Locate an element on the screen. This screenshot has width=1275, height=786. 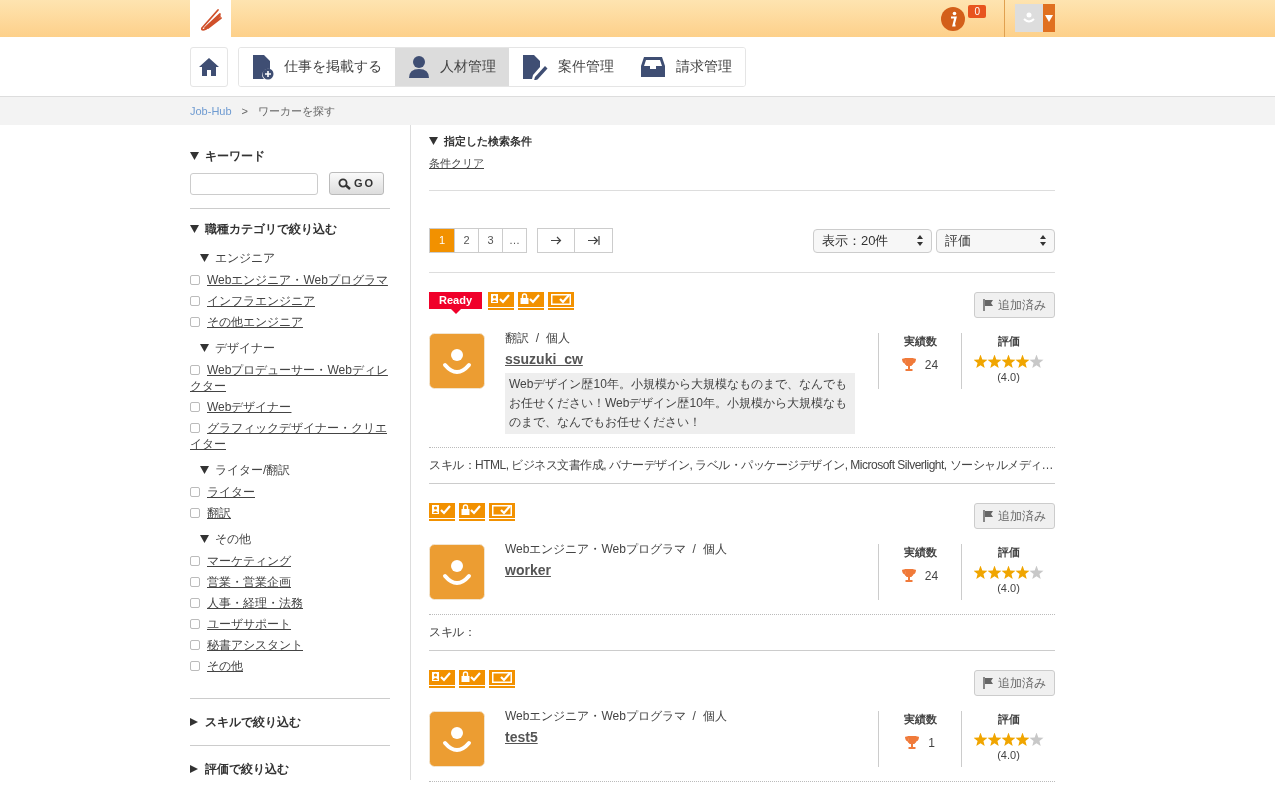
category-link: ユーザサポート is located at coordinates (240, 624).